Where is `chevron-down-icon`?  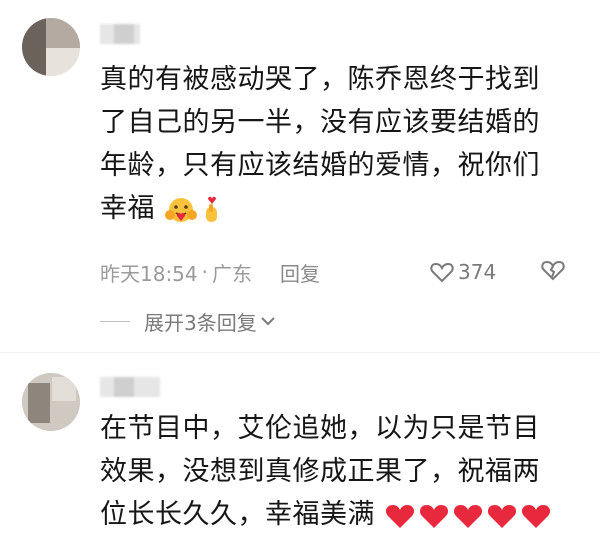
chevron-down-icon is located at coordinates (268, 321).